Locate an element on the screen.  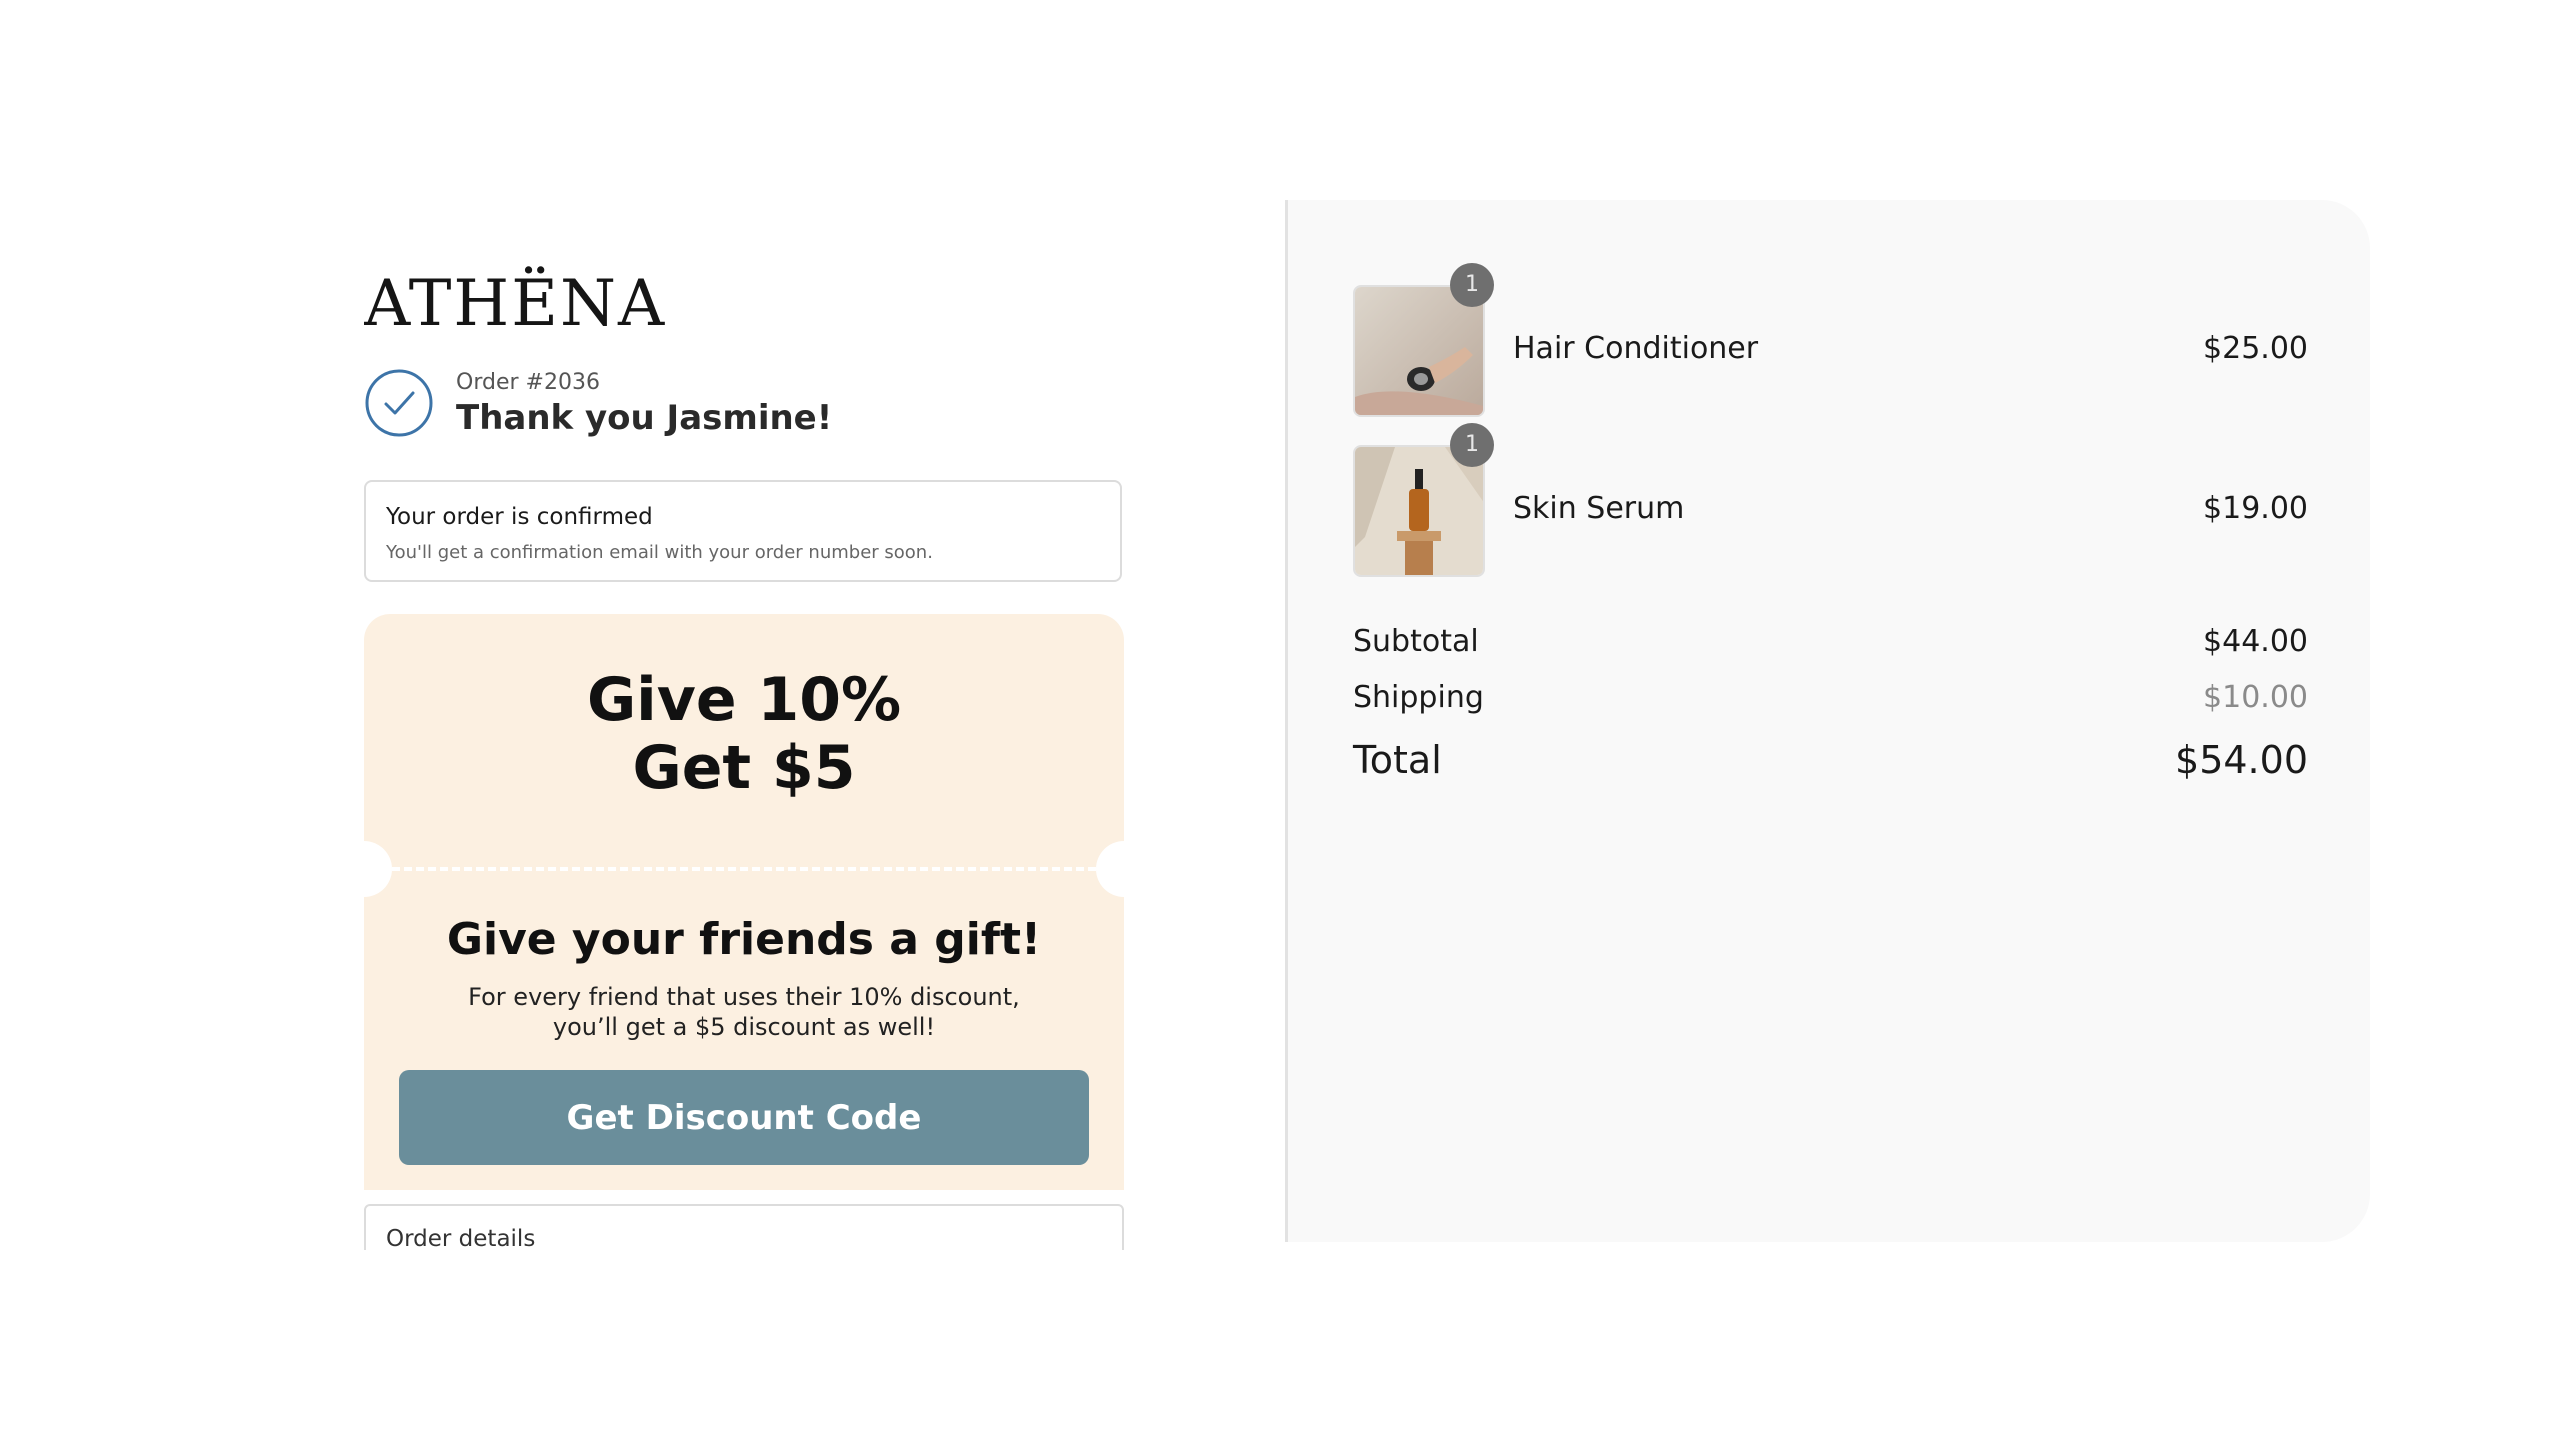
gift-description-line2: you’ll get a $5 discount as well! is located at coordinates (744, 1027).